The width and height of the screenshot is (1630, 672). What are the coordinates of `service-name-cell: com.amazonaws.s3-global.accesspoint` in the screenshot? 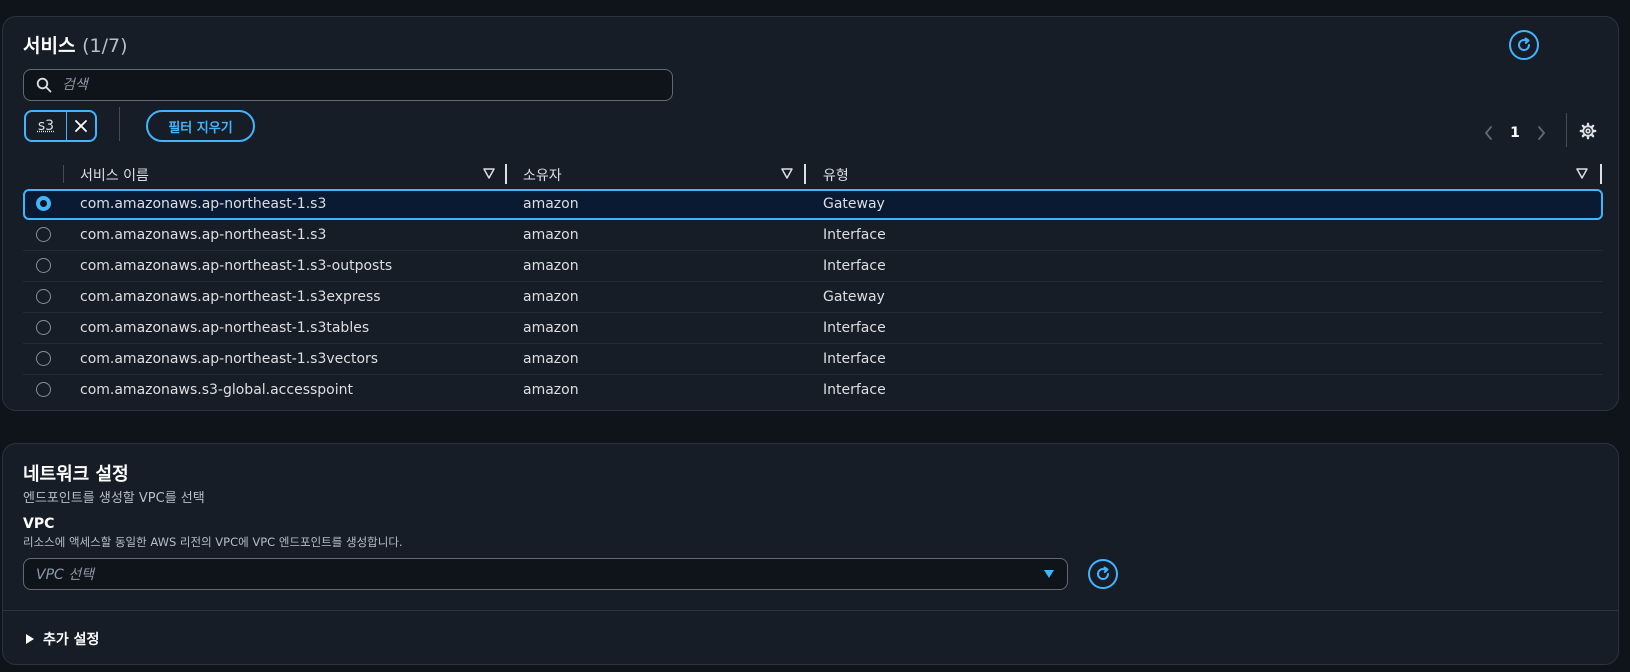 It's located at (216, 390).